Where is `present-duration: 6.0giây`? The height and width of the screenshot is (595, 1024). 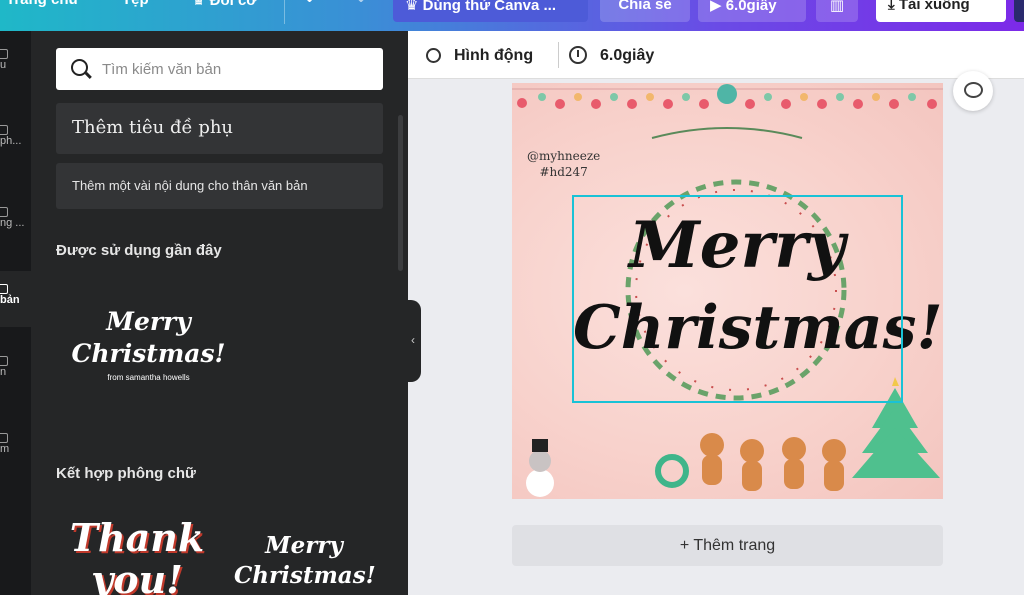 present-duration: 6.0giây is located at coordinates (751, 7).